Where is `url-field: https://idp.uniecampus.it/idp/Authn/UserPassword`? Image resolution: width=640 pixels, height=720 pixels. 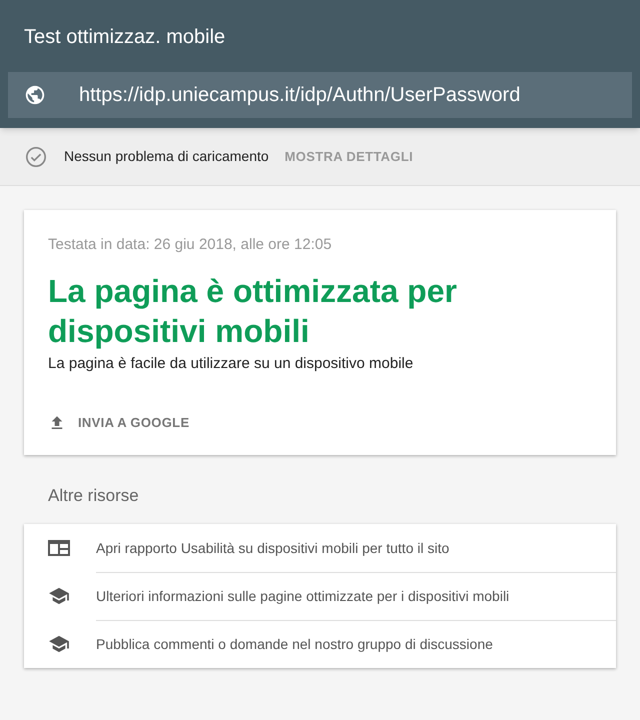
url-field: https://idp.uniecampus.it/idp/Authn/UserPassword is located at coordinates (320, 95).